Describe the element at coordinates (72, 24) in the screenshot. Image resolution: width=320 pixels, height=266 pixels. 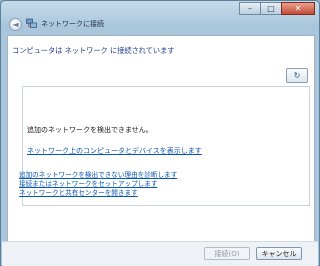
I see `window-title: ネットワークに接続` at that location.